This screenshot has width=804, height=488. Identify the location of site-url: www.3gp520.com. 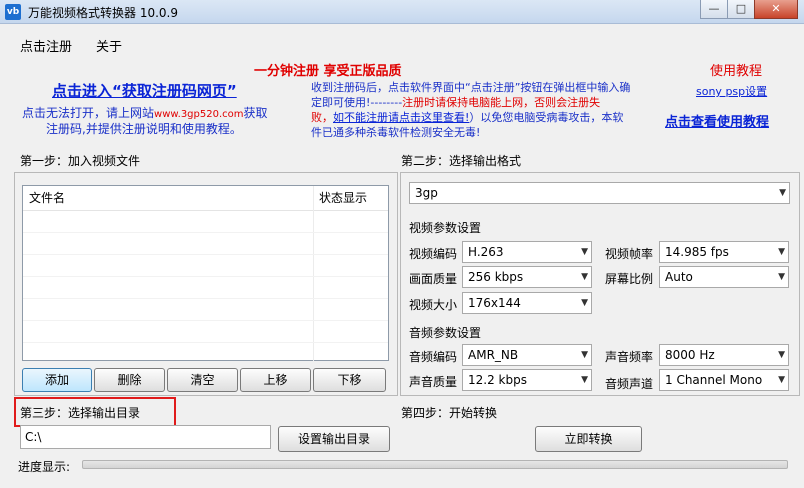
(199, 114).